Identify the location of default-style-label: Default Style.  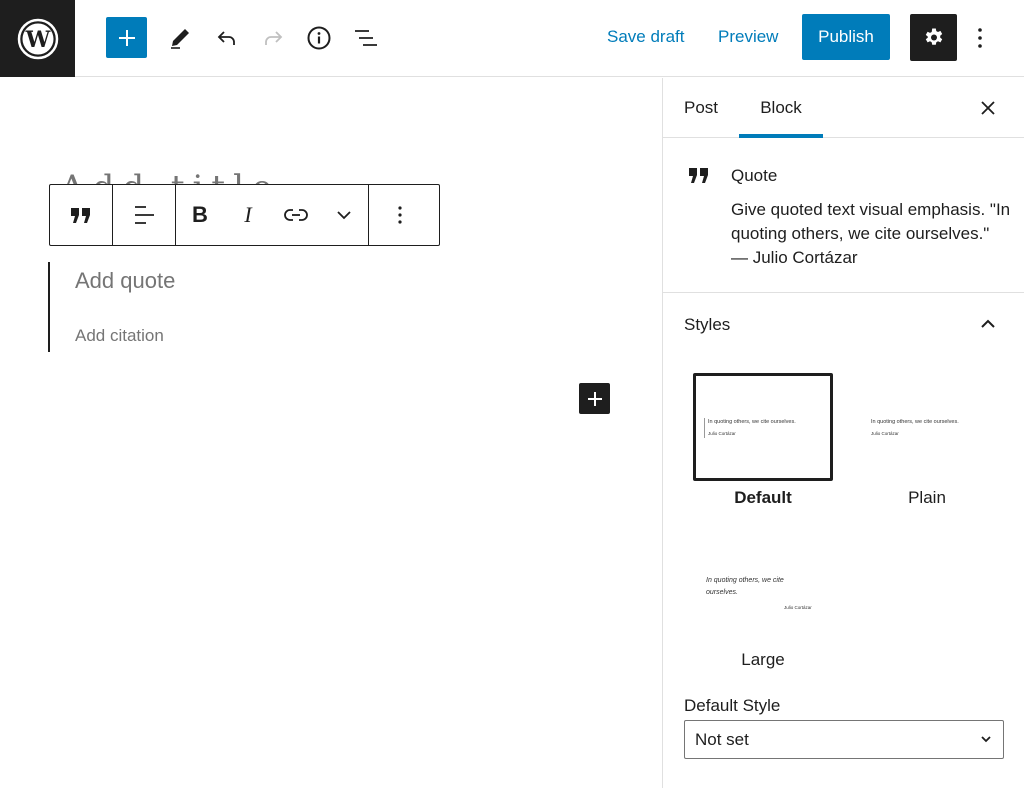
(732, 705).